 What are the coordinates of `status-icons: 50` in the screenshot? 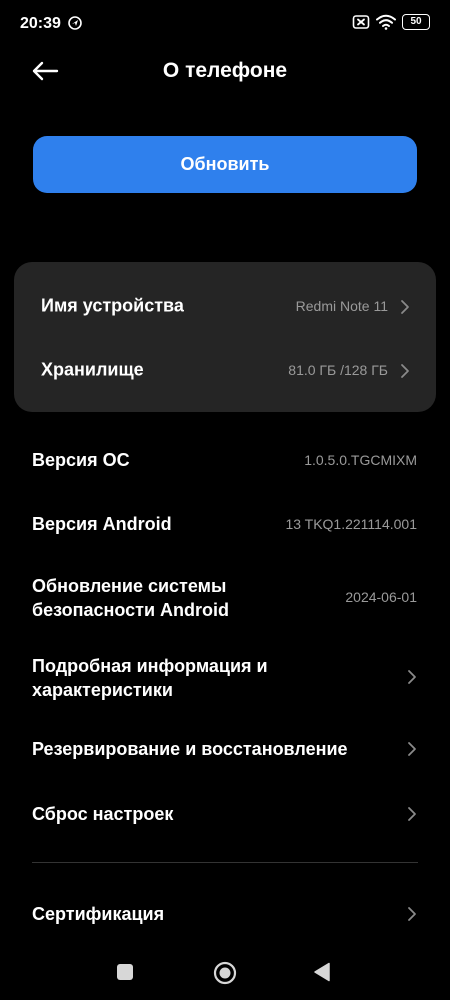 It's located at (391, 22).